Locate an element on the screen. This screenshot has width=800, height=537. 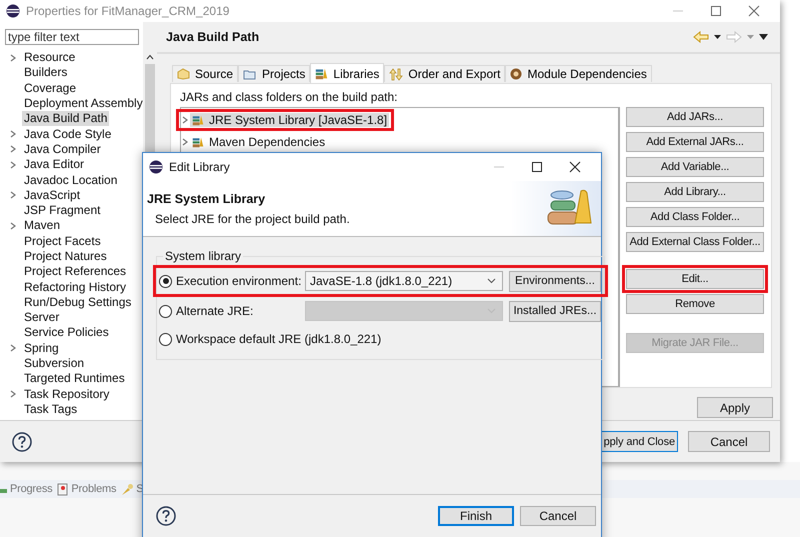
dialog-heading: JRE System Library is located at coordinates (206, 199).